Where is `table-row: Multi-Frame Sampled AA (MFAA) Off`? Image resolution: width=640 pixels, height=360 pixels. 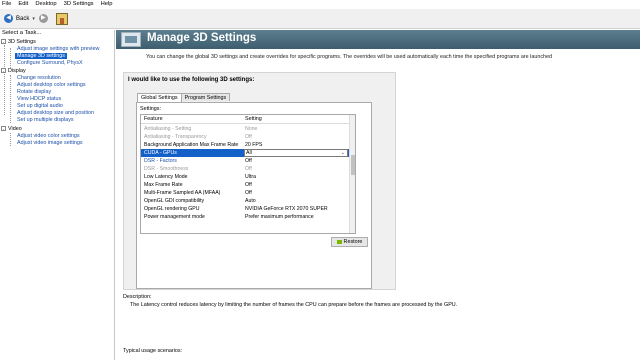 table-row: Multi-Frame Sampled AA (MFAA) Off is located at coordinates (248, 193).